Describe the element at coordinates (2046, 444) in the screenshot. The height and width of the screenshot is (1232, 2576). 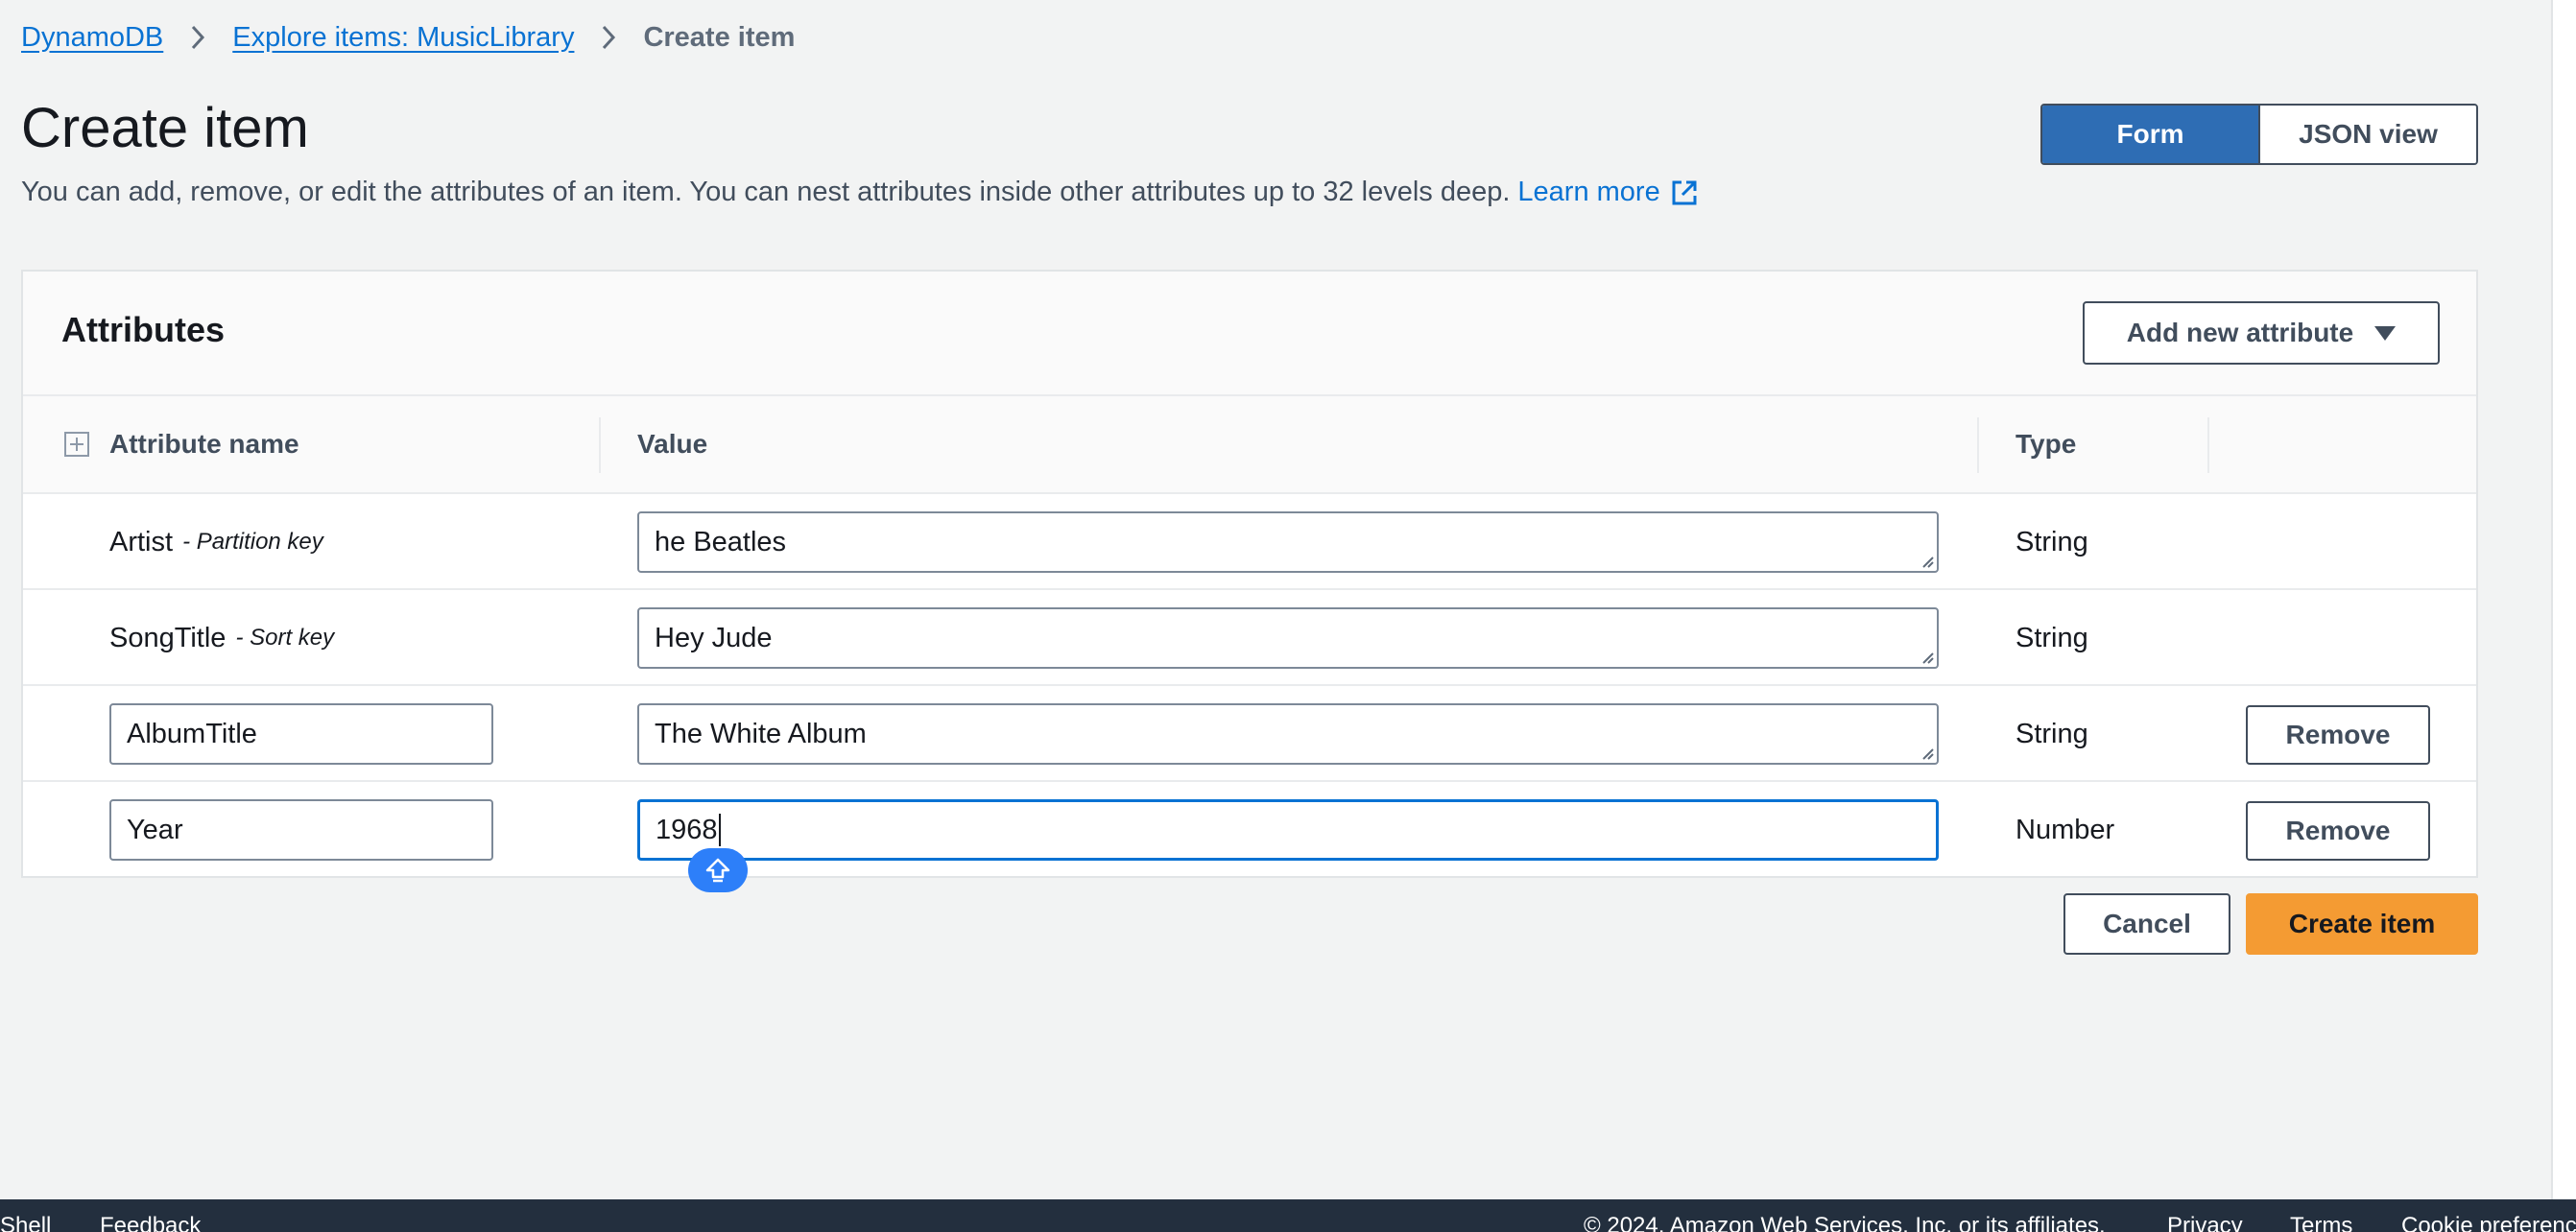
I see `column-header-type: Type` at that location.